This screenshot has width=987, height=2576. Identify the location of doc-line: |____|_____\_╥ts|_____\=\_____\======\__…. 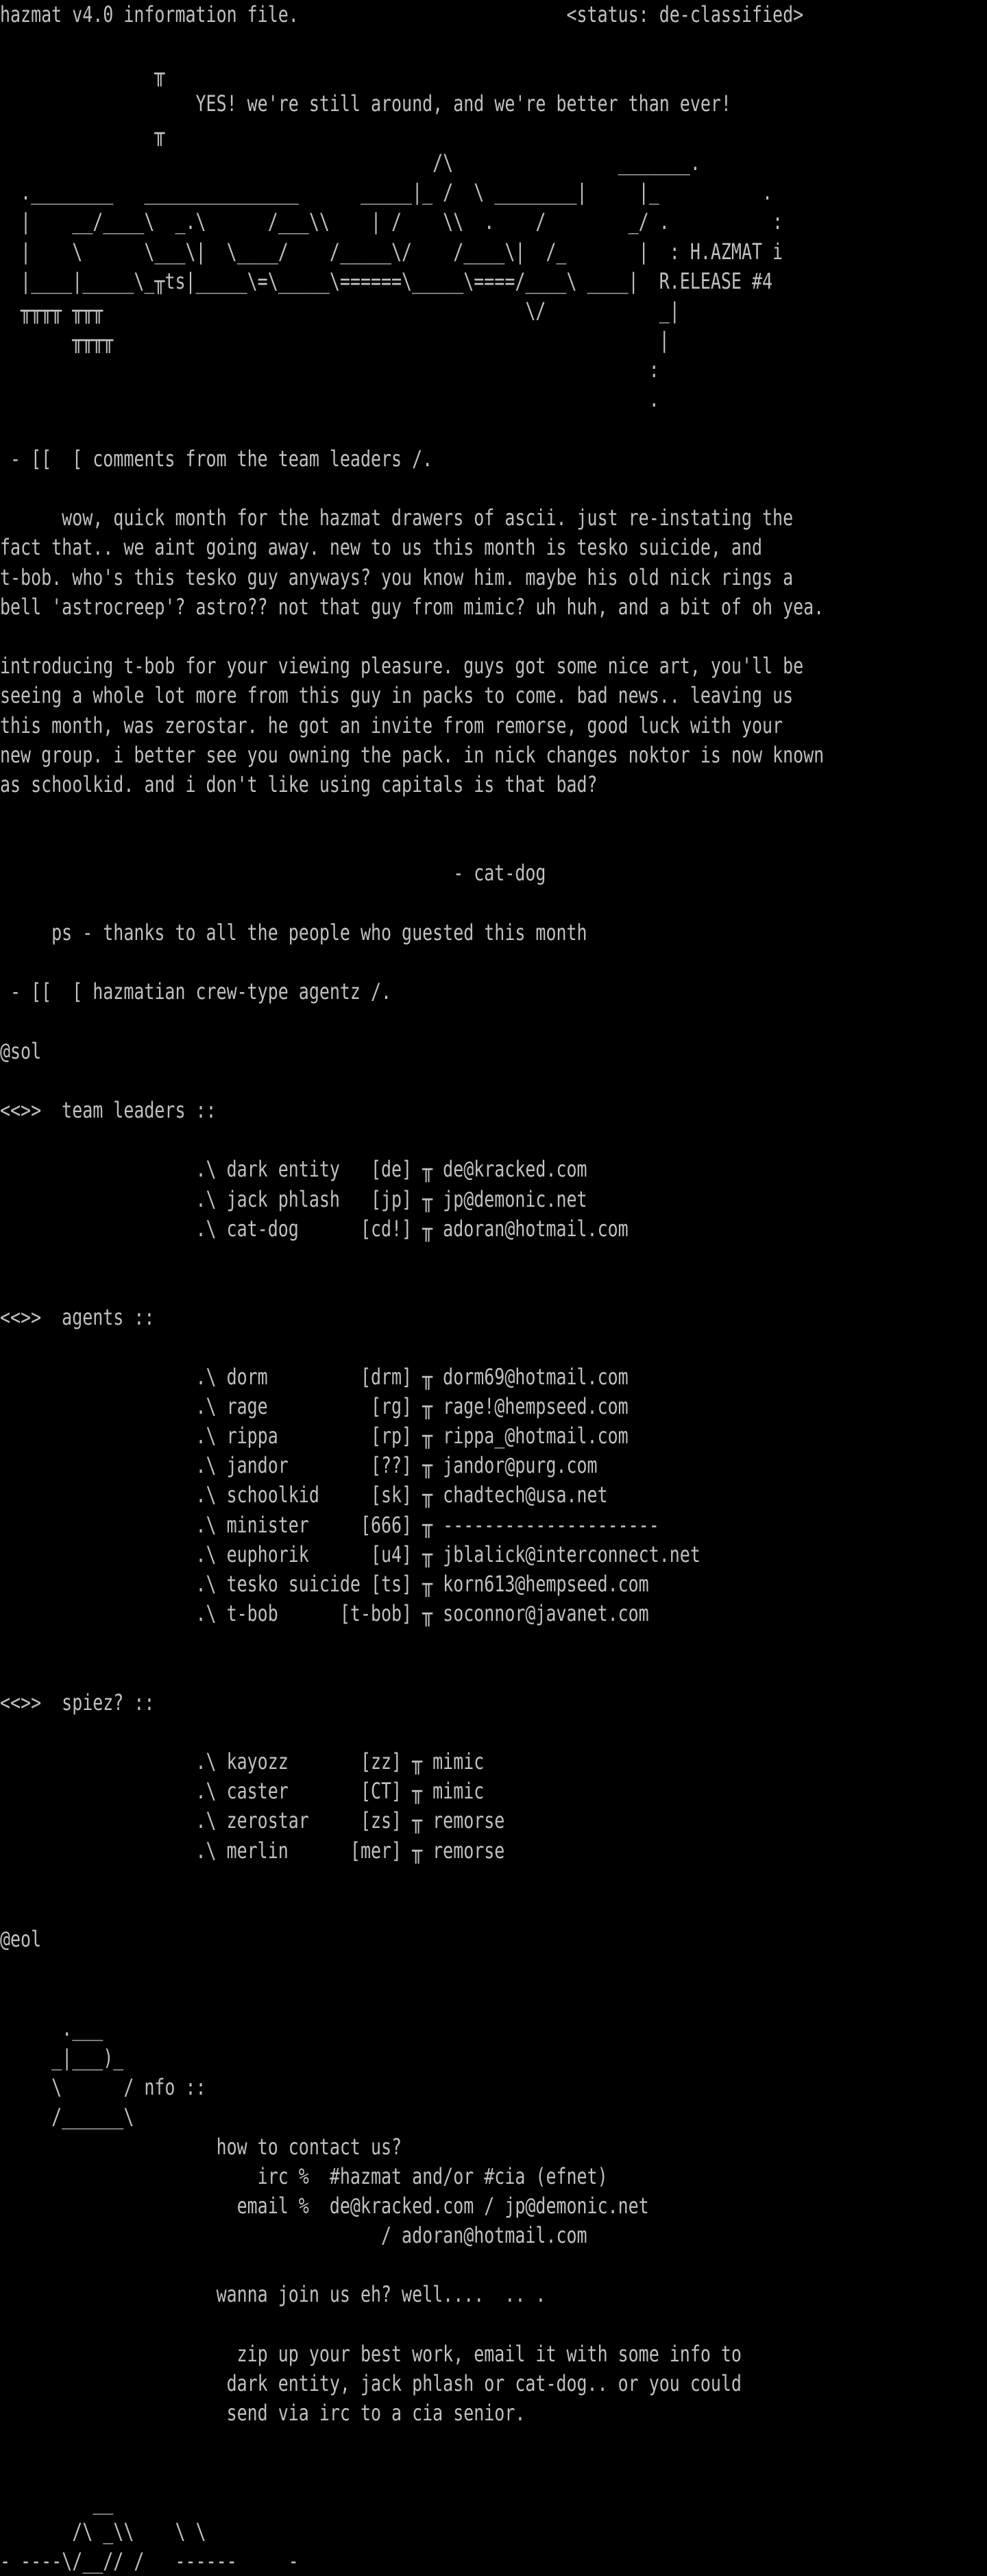
(386, 281).